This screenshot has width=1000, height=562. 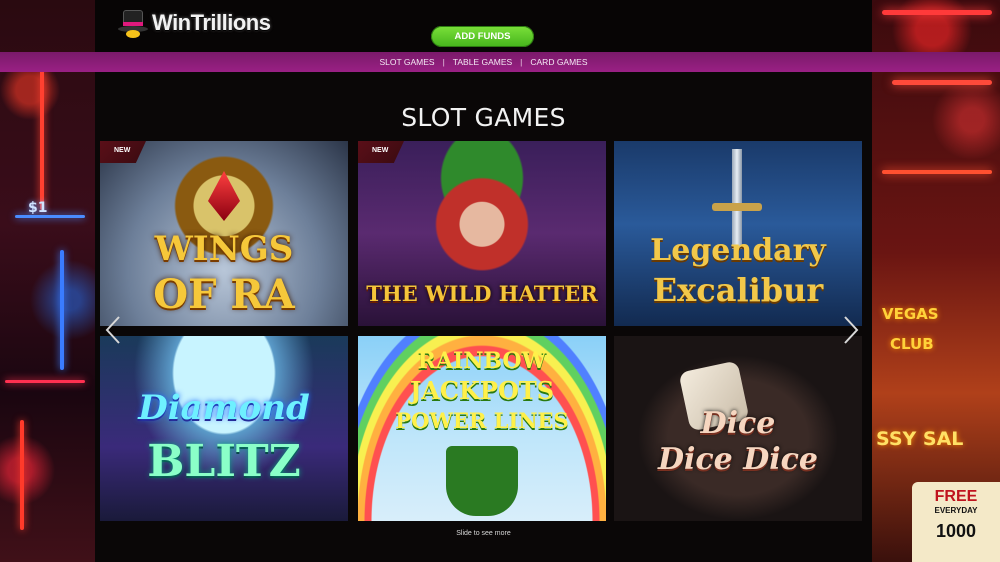 What do you see at coordinates (482, 420) in the screenshot?
I see `game-title-line3: POWER LINES` at bounding box center [482, 420].